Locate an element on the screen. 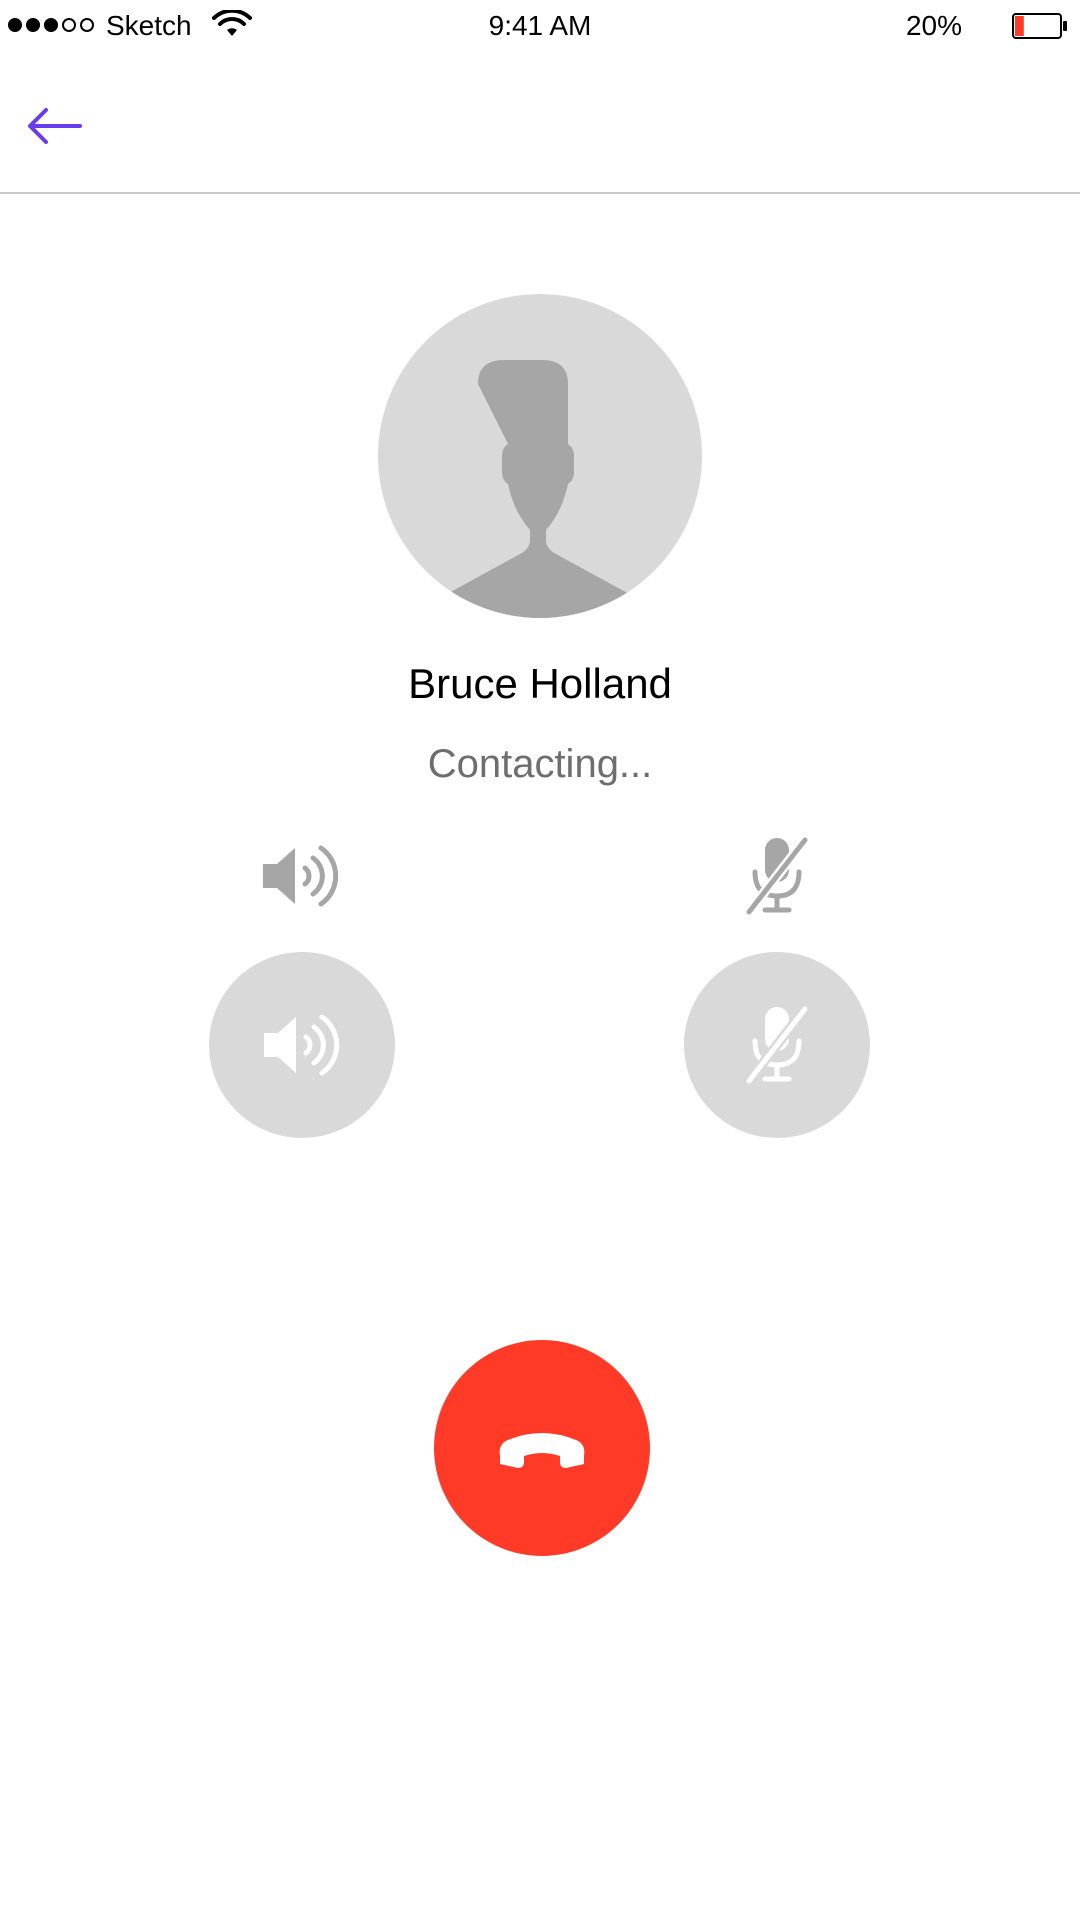 This screenshot has height=1920, width=1080. contact-avatar is located at coordinates (540, 456).